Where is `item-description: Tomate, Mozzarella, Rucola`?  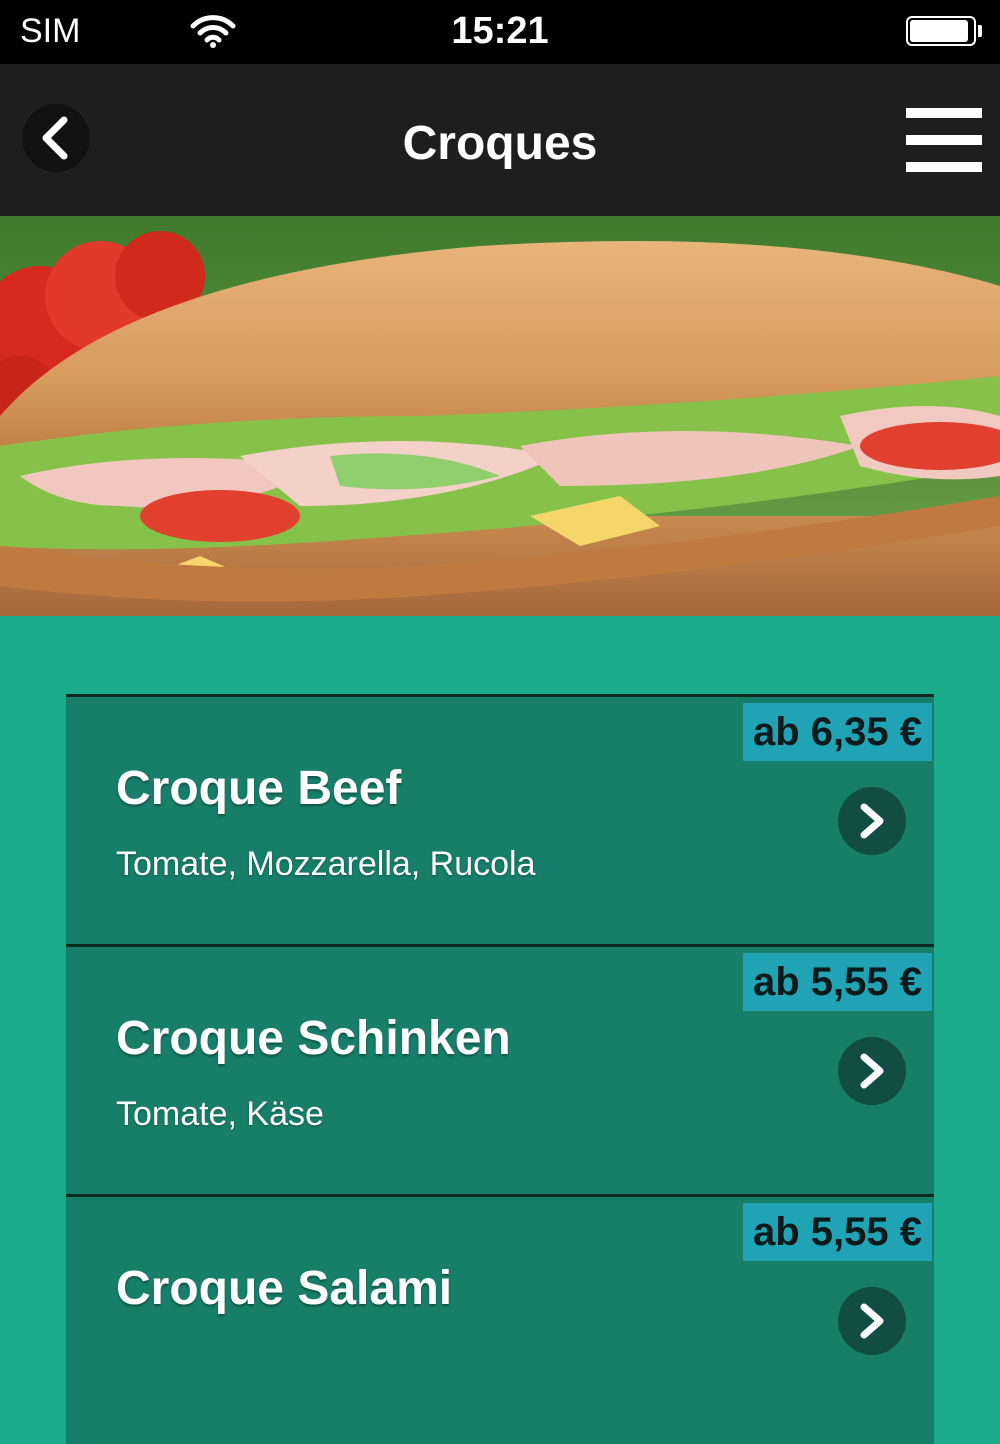
item-description: Tomate, Mozzarella, Rucola is located at coordinates (326, 864).